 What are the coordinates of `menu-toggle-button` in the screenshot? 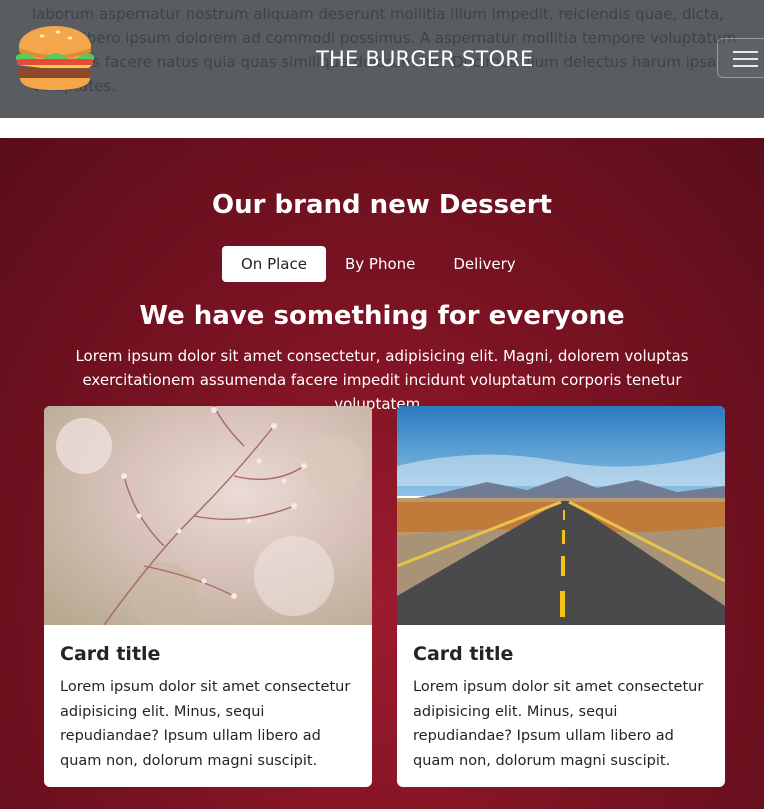 It's located at (740, 58).